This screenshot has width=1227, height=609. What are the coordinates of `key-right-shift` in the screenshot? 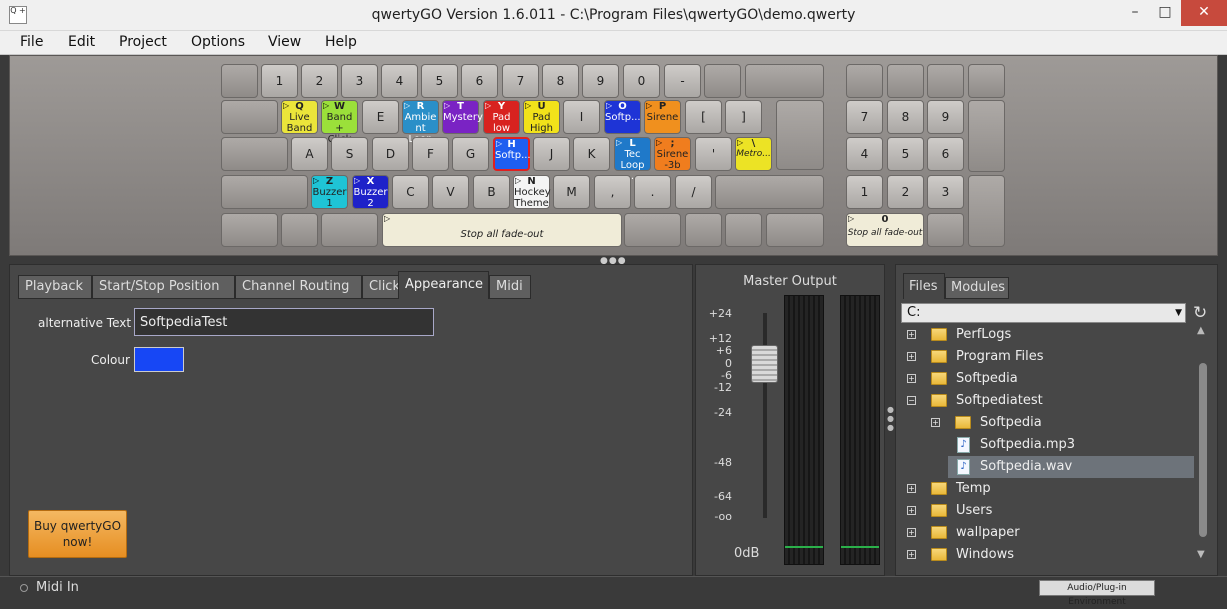 It's located at (769, 192).